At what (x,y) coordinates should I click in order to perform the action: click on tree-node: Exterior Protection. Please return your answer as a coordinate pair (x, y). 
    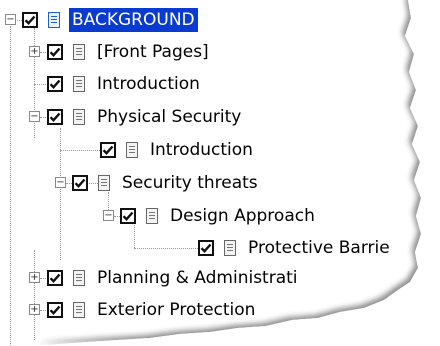
    Looking at the image, I should click on (152, 310).